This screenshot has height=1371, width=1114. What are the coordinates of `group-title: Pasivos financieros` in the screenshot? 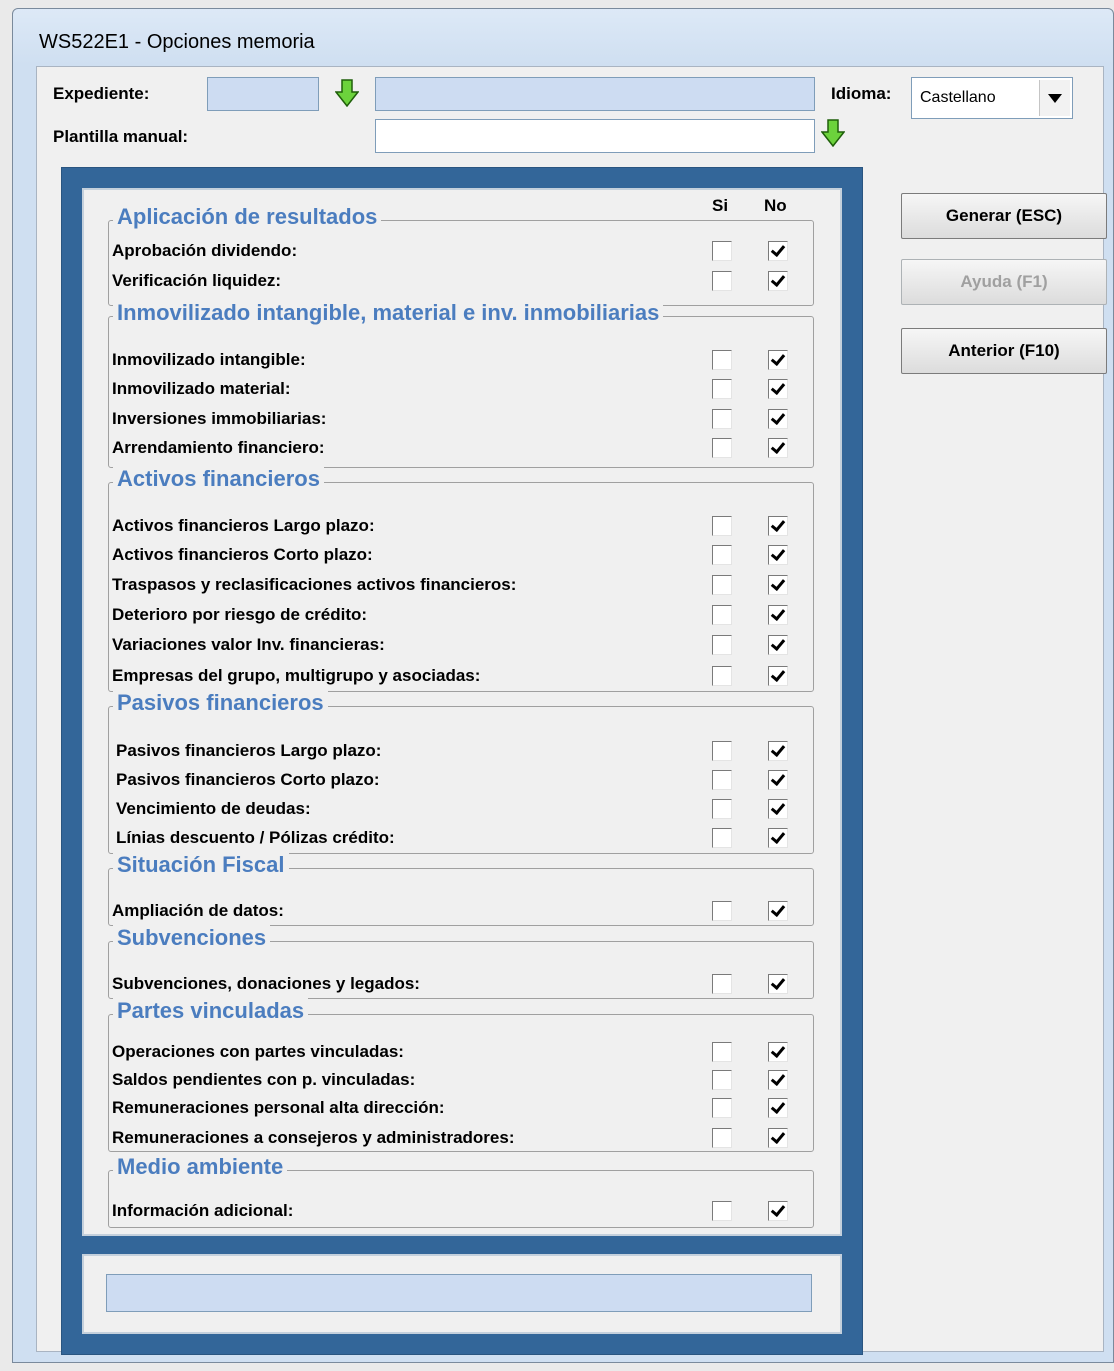 It's located at (220, 703).